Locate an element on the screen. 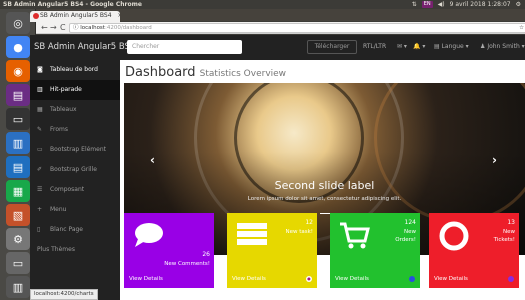 This screenshot has width=525, height=300. download-button: Télécharger is located at coordinates (332, 47).